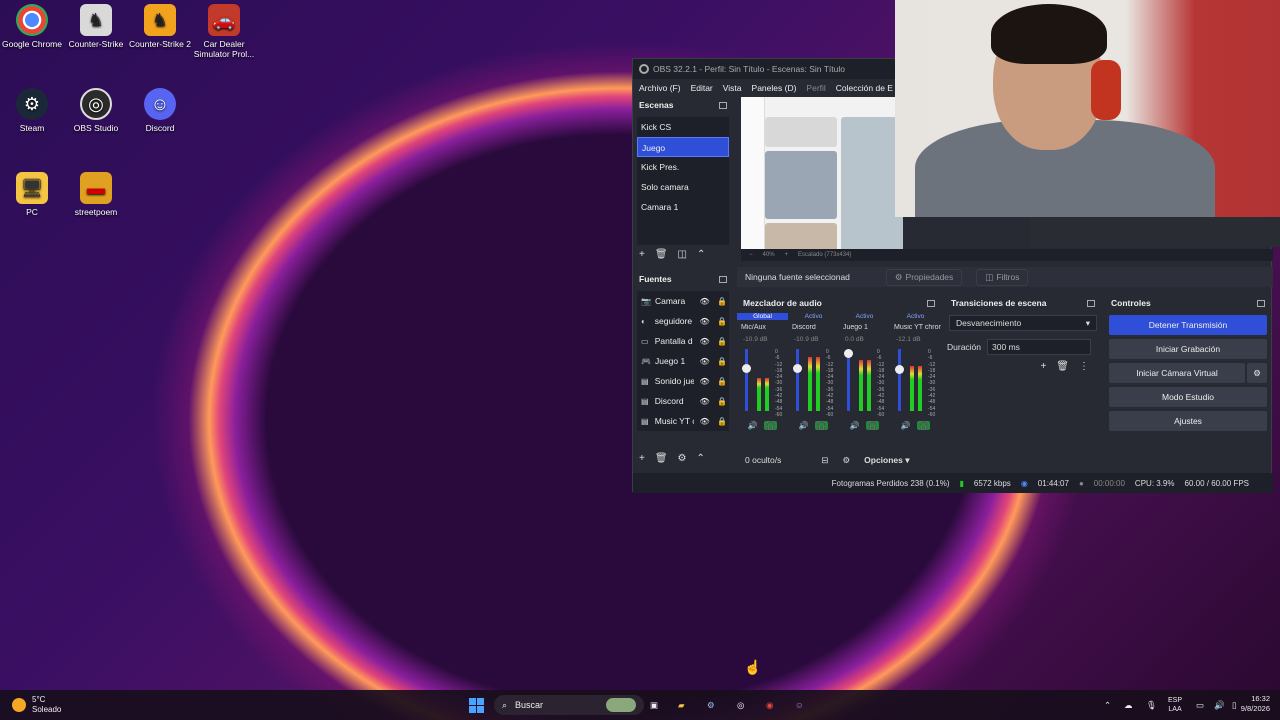 The width and height of the screenshot is (1280, 720). Describe the element at coordinates (683, 401) in the screenshot. I see `source-item: ▤ Discord 👁 🔒` at that location.